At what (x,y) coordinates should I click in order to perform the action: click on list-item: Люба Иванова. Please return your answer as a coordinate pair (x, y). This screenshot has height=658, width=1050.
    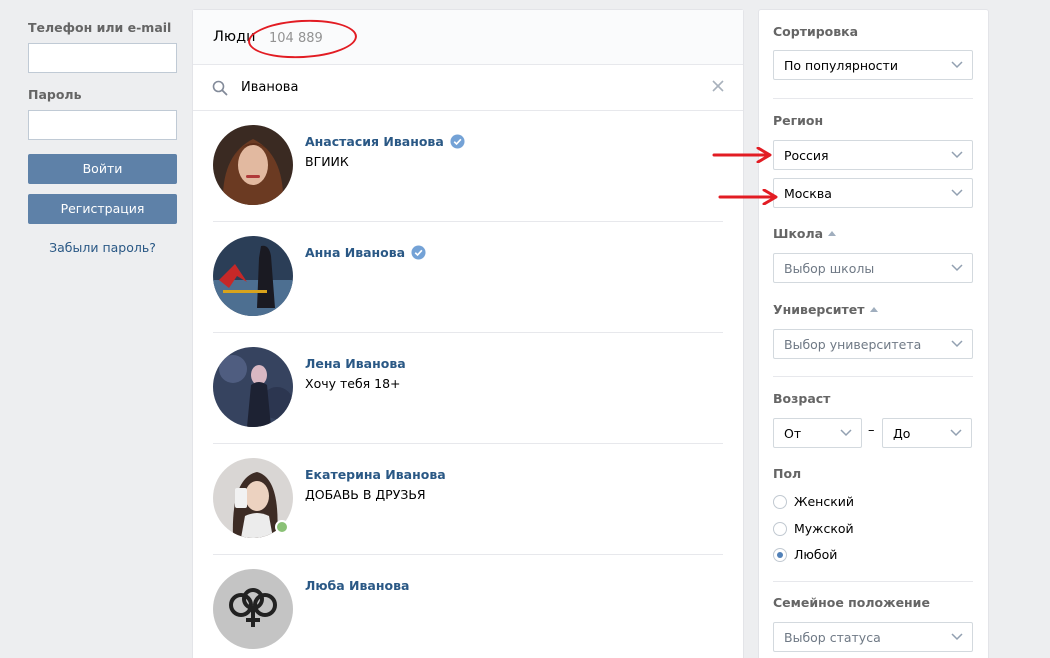
    Looking at the image, I should click on (468, 606).